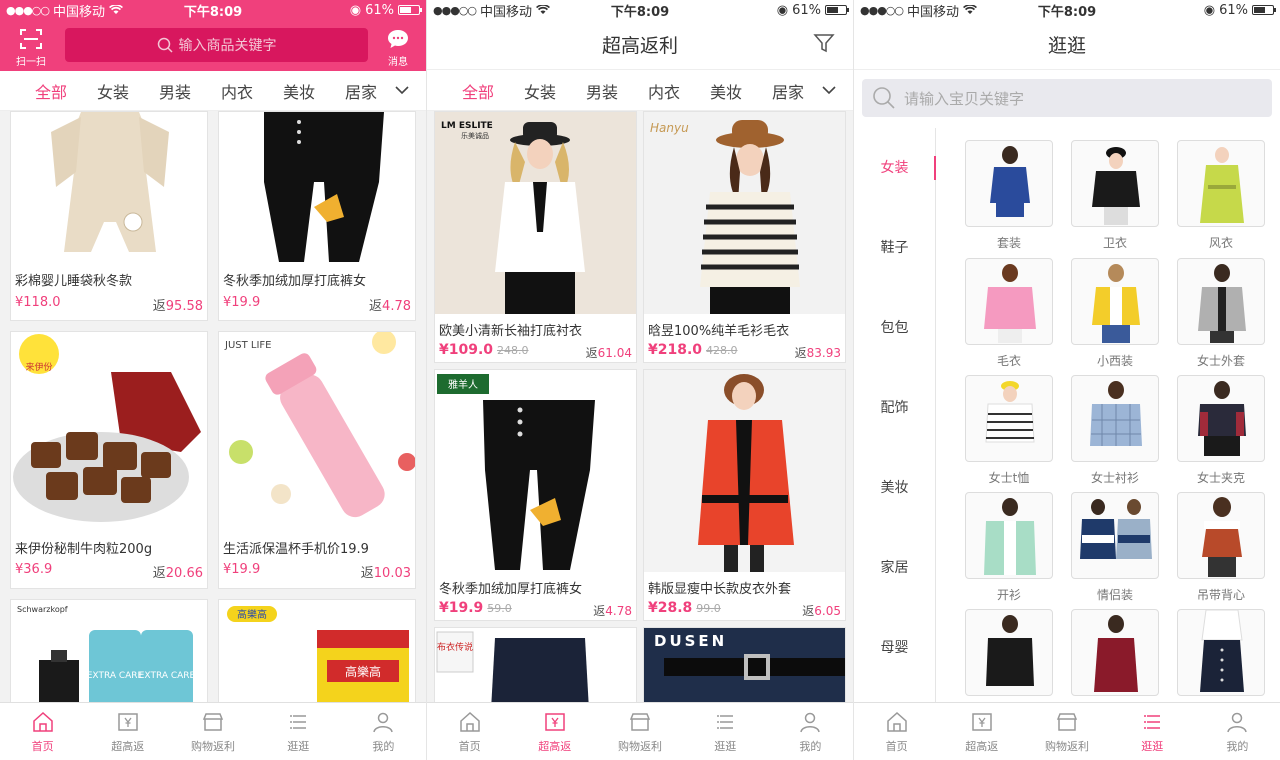 This screenshot has height=760, width=1280. Describe the element at coordinates (1221, 313) in the screenshot. I see `subcategory-item: 女士外套` at that location.